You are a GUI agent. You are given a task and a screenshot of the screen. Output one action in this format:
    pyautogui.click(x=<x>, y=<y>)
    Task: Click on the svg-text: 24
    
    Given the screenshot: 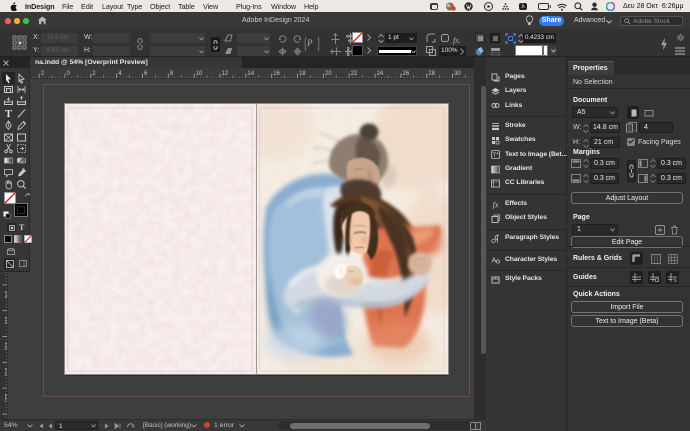 What is the action you would take?
    pyautogui.click(x=380, y=74)
    